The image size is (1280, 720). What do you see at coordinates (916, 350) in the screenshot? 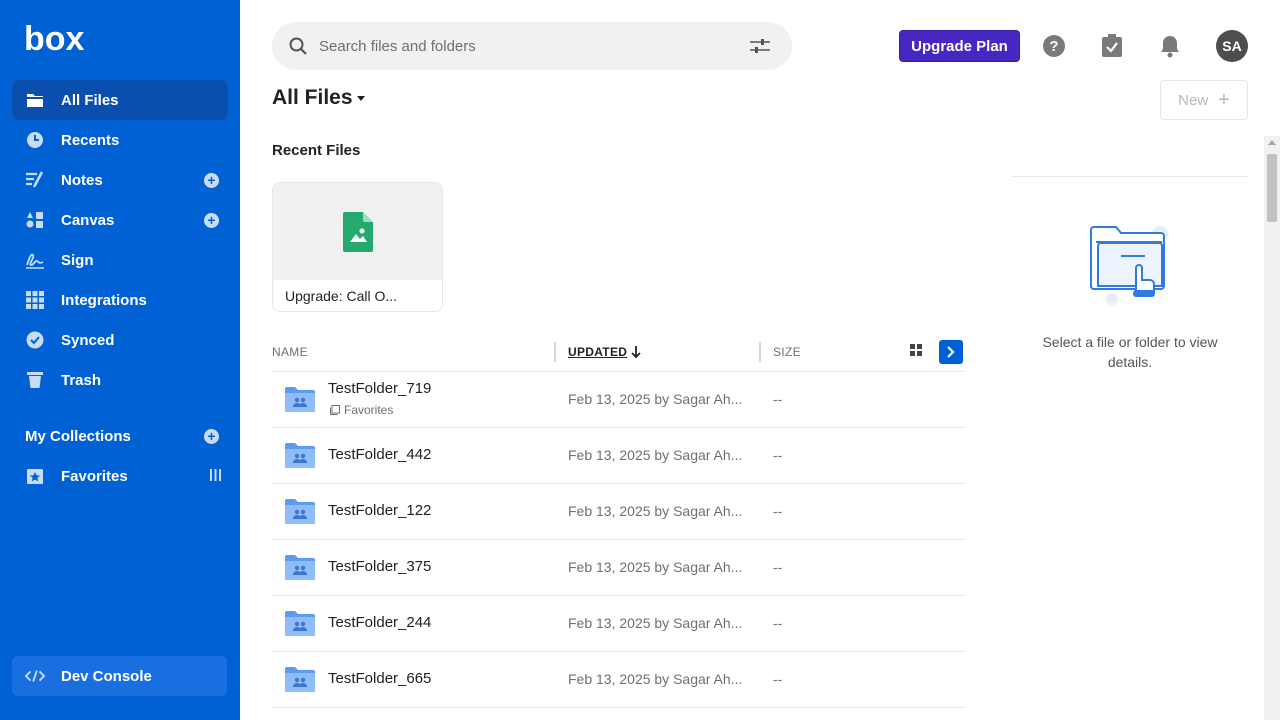
I see `grid-view-icon` at bounding box center [916, 350].